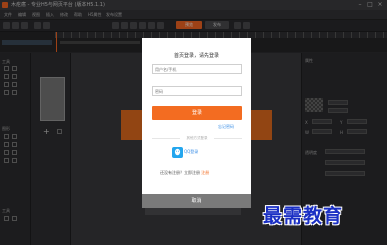 This screenshot has height=245, width=387. I want to click on watermark: 最需教育, so click(303, 216).